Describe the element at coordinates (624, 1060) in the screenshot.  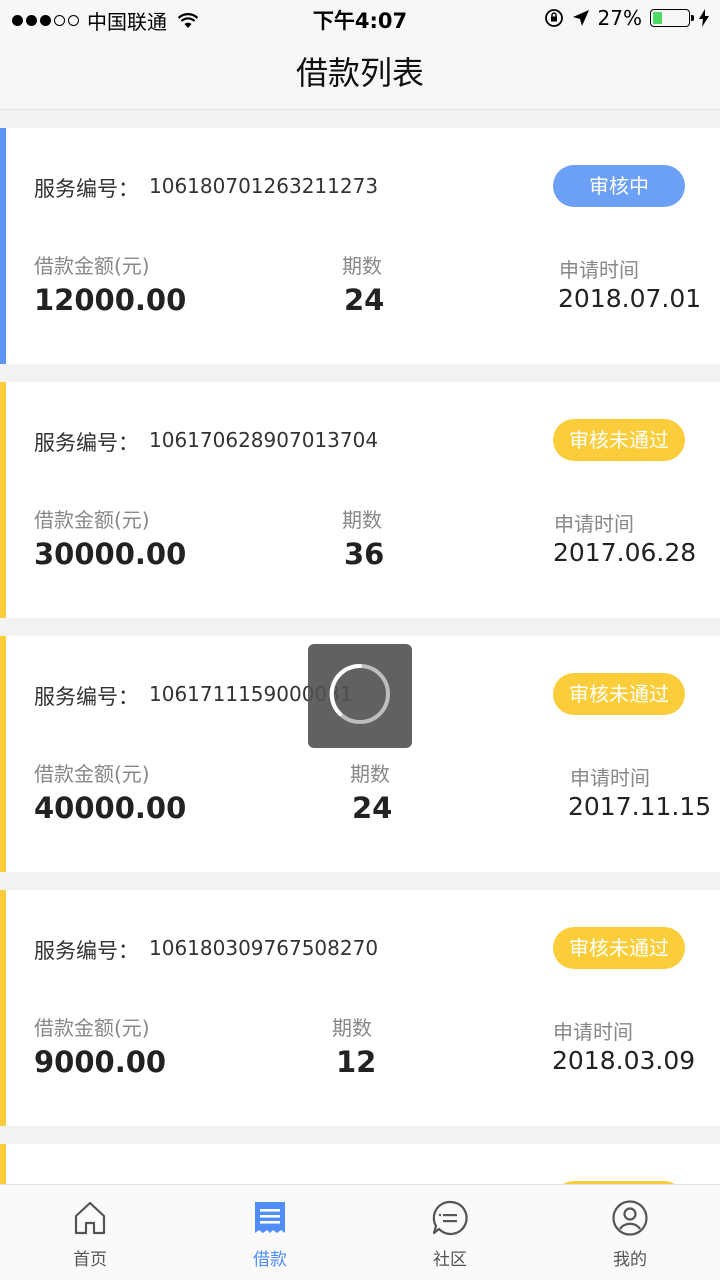
I see `apply-time: 2018.03.09` at that location.